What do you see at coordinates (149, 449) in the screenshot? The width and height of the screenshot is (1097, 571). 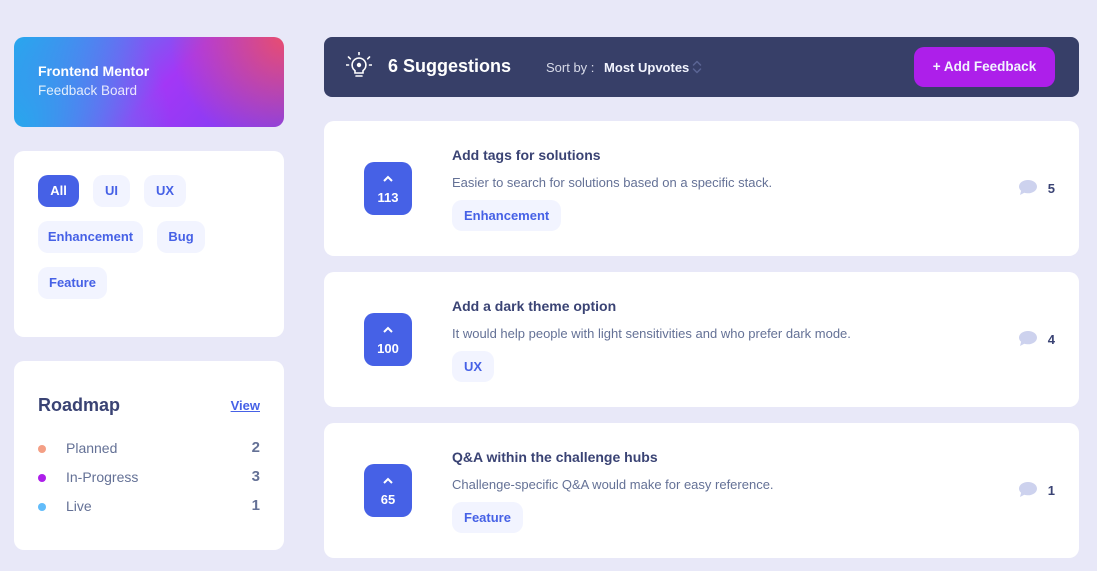 I see `roadmap-item-planned: Planned 2` at bounding box center [149, 449].